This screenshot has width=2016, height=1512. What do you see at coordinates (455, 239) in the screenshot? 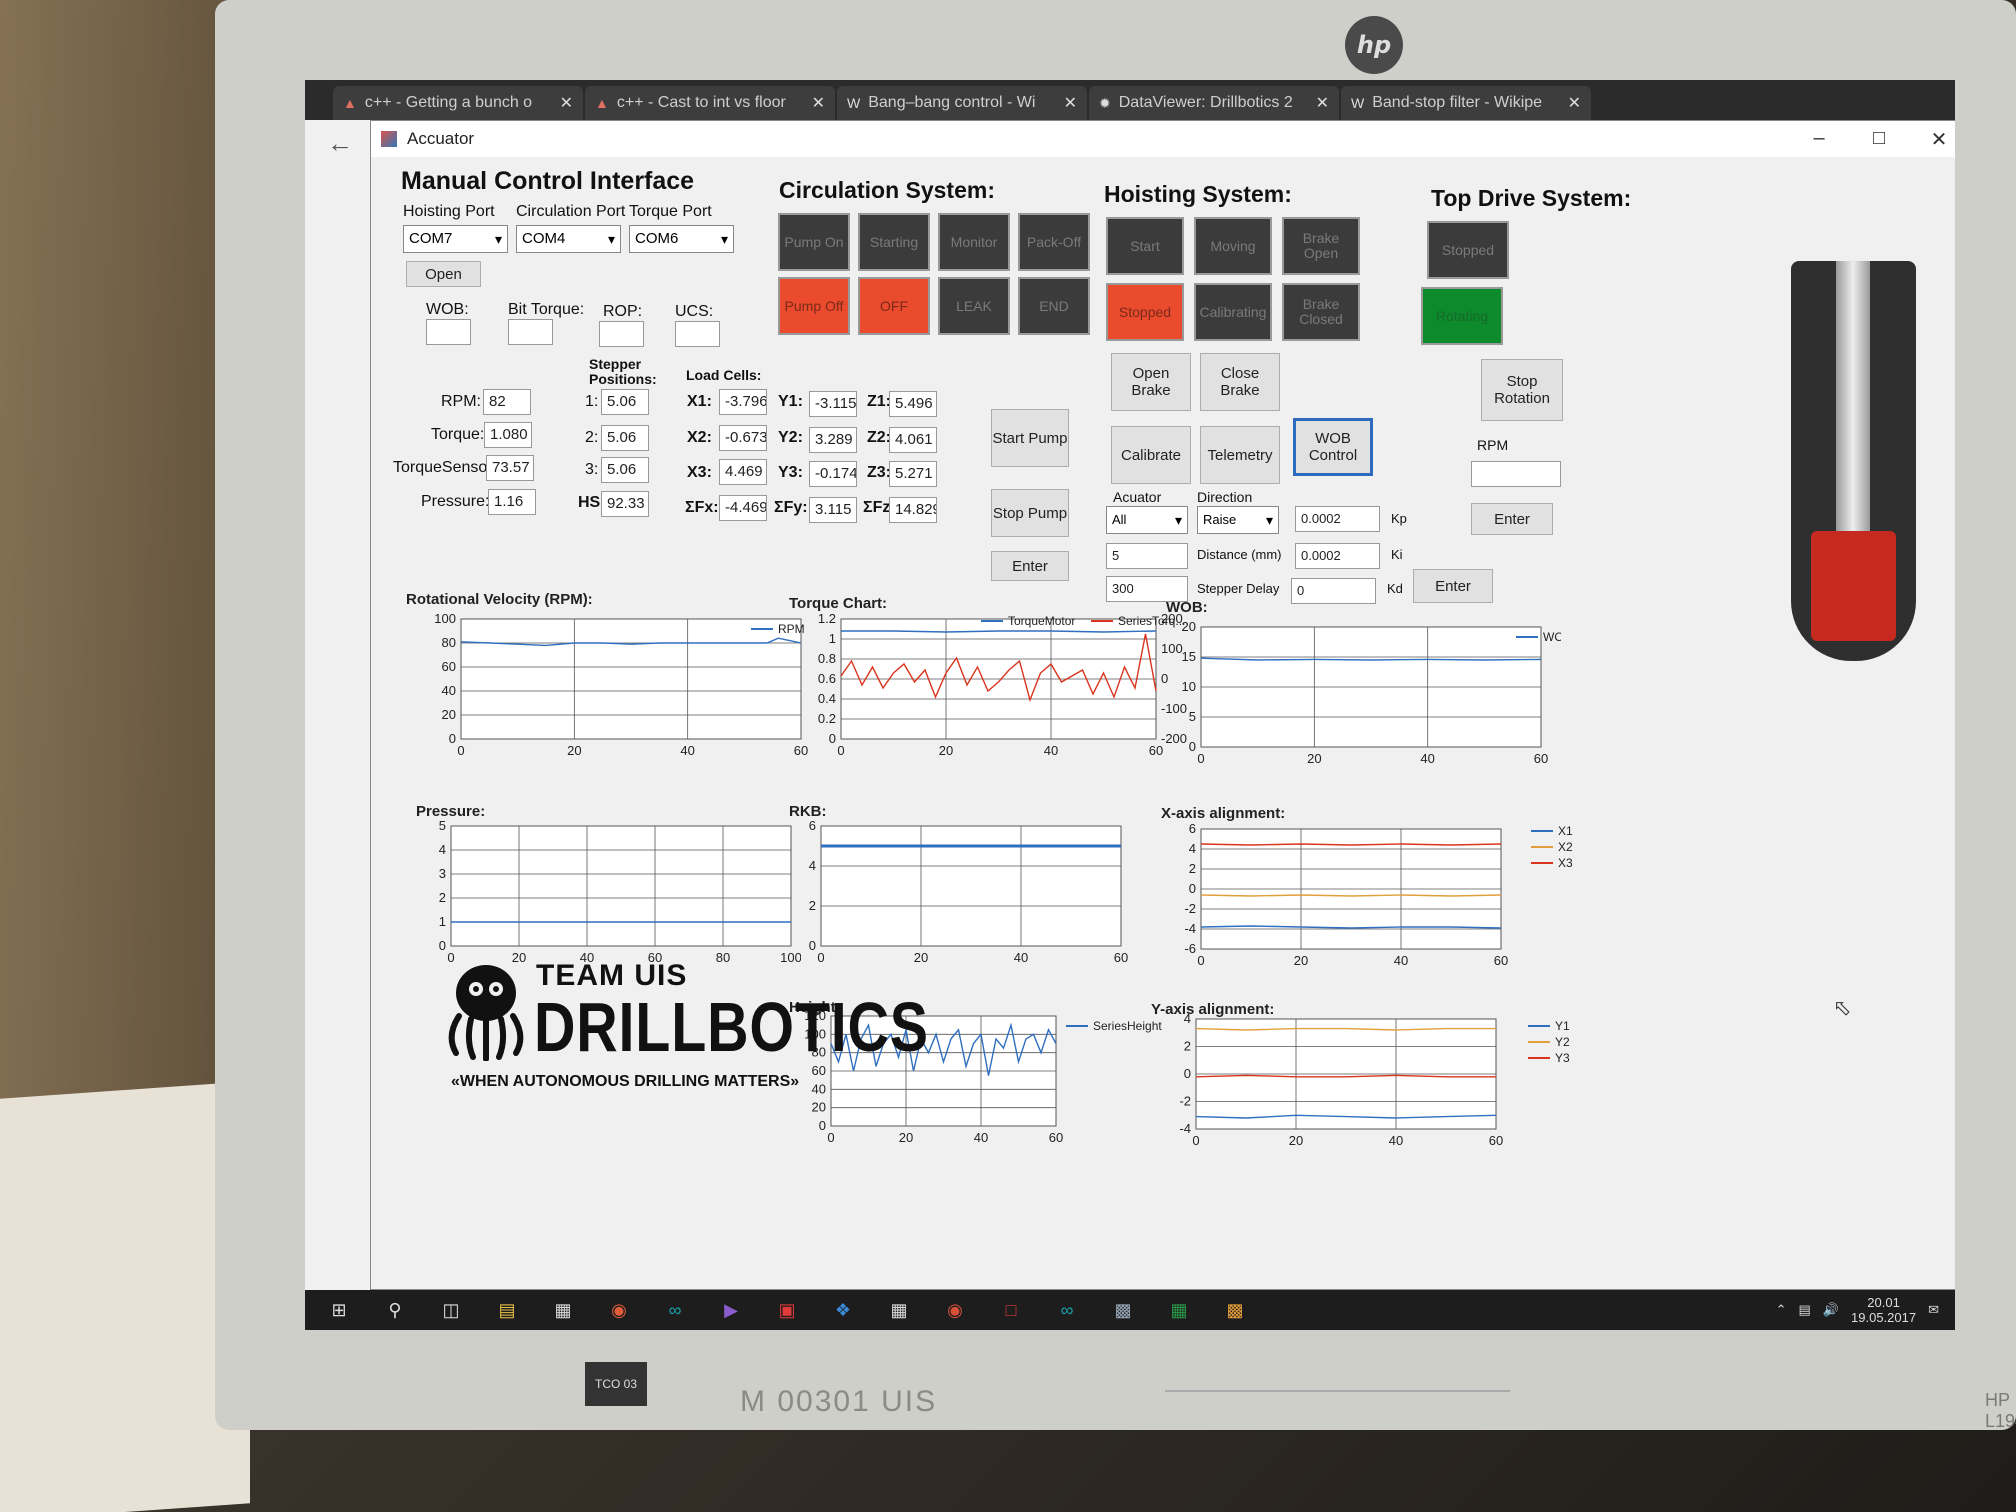
I see `hoisting-port-select: COM7` at bounding box center [455, 239].